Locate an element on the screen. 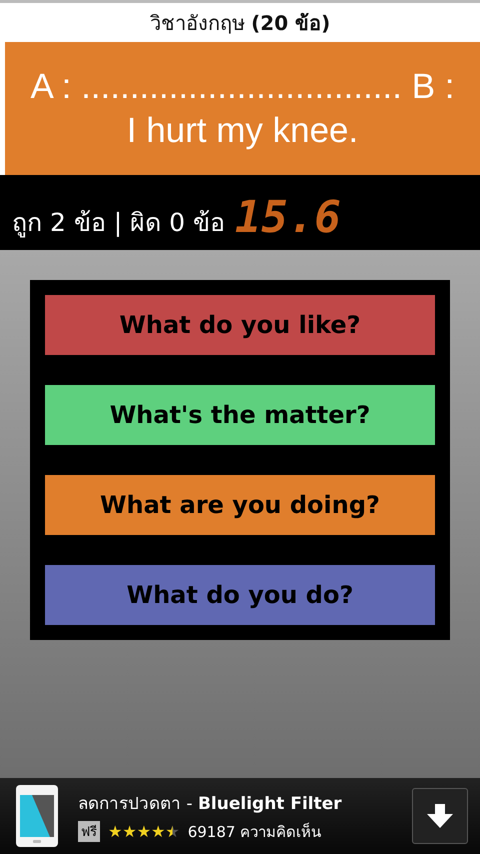  phone-icon is located at coordinates (37, 816).